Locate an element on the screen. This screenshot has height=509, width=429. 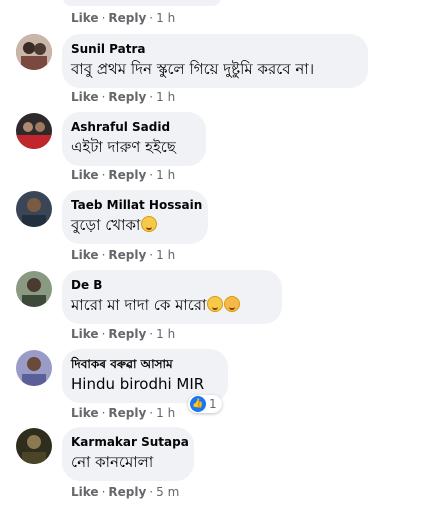
comment-text: মারো মা দাদা কে মারো is located at coordinates (170, 305).